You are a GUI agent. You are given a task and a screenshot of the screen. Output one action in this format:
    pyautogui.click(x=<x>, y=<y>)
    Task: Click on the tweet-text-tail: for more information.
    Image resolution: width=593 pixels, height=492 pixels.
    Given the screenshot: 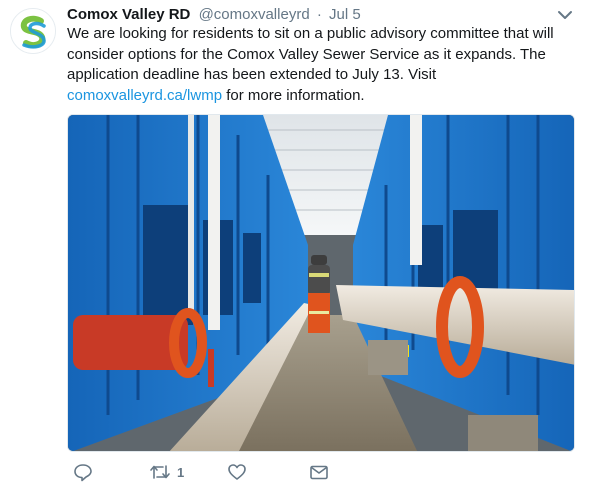 What is the action you would take?
    pyautogui.click(x=293, y=95)
    